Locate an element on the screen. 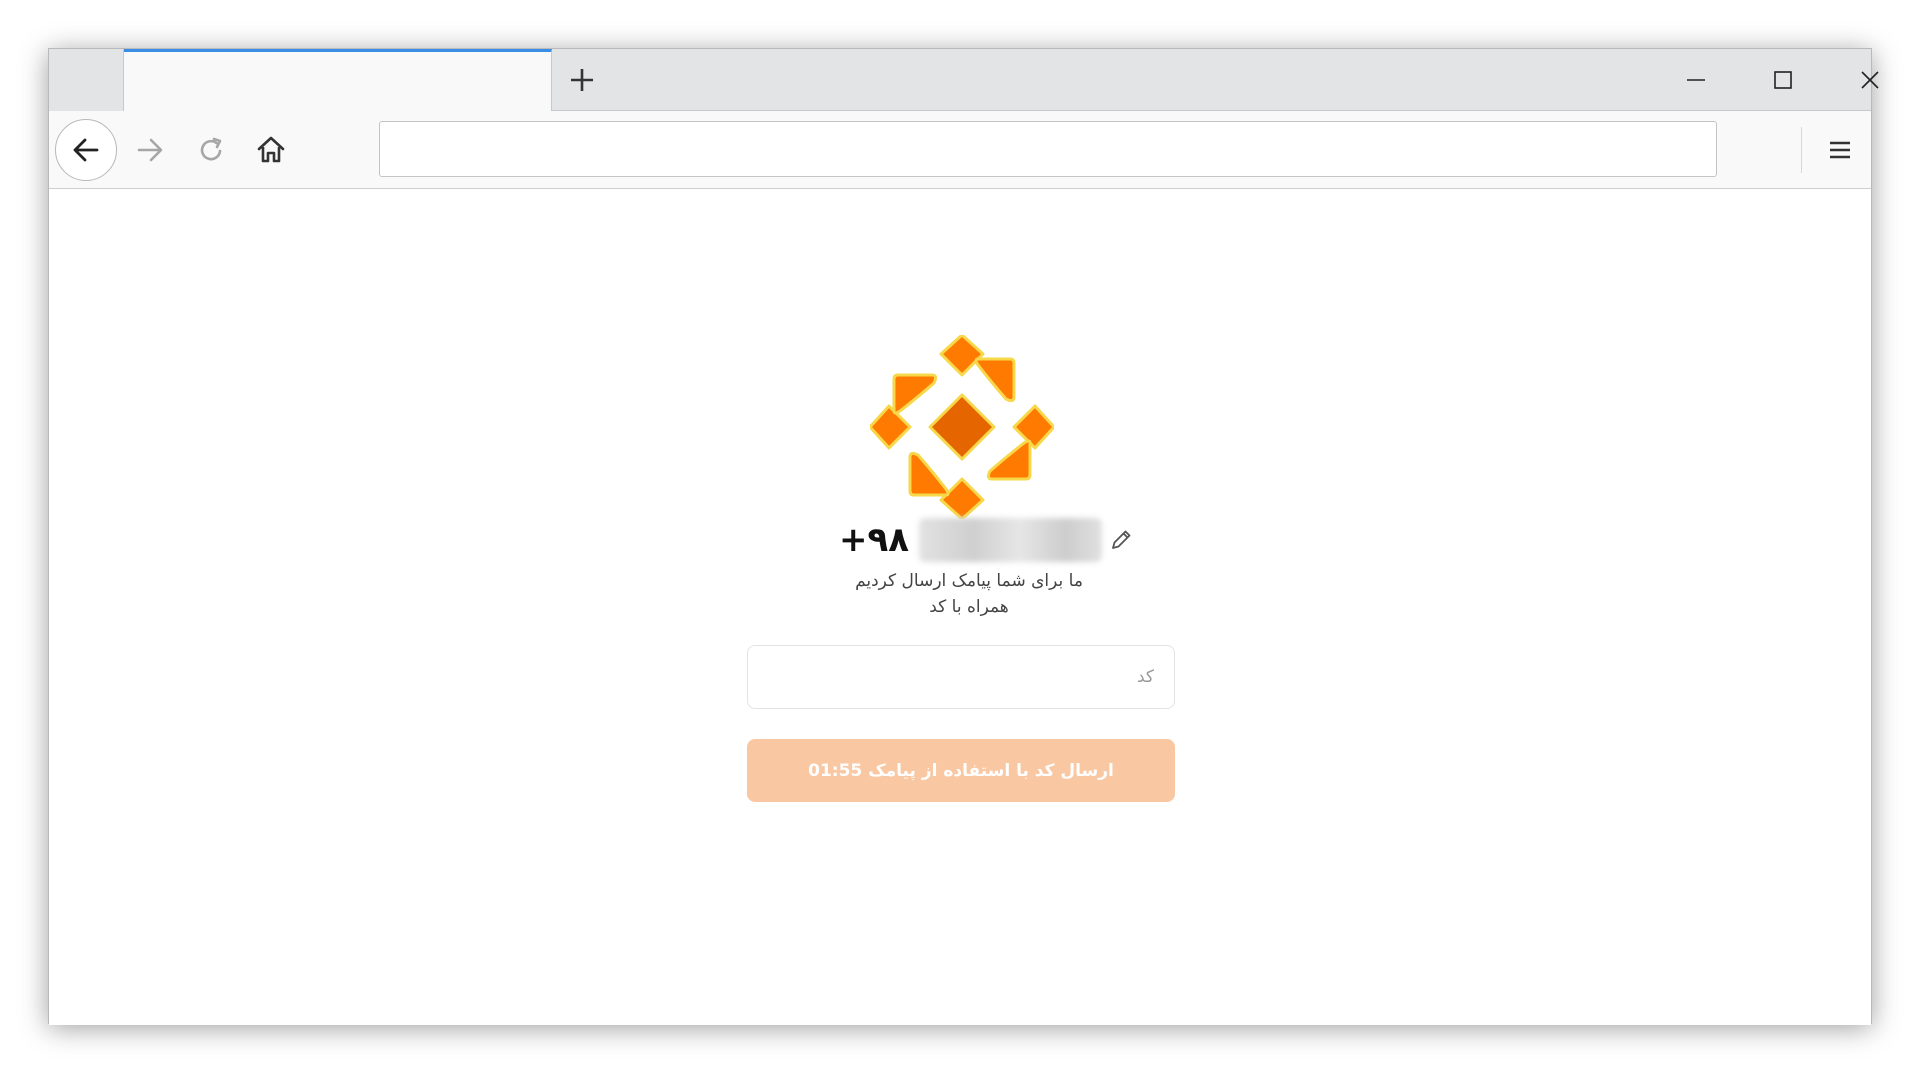  url-bar is located at coordinates (1048, 149).